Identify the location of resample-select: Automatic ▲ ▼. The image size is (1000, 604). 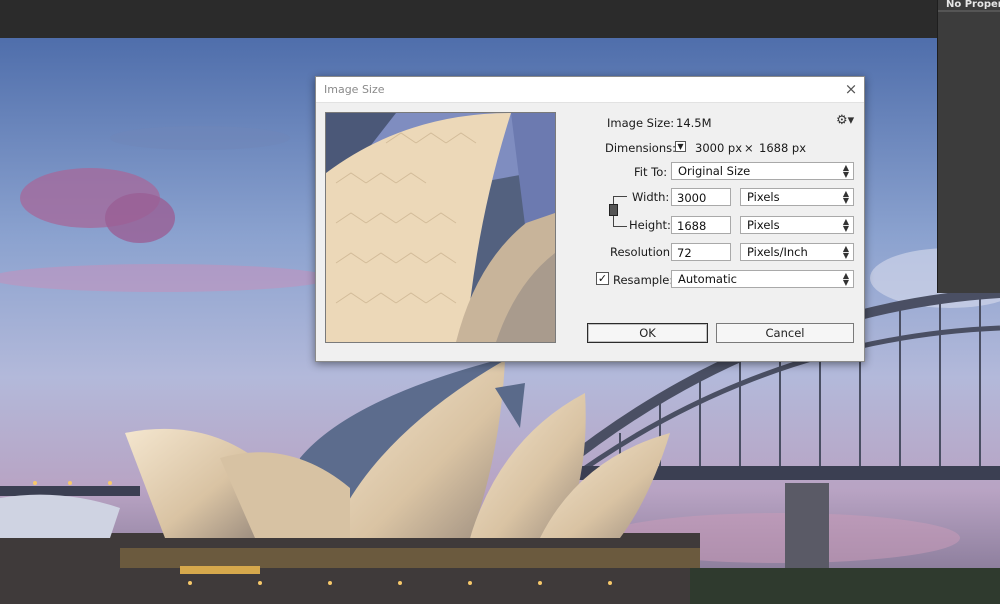
(762, 279).